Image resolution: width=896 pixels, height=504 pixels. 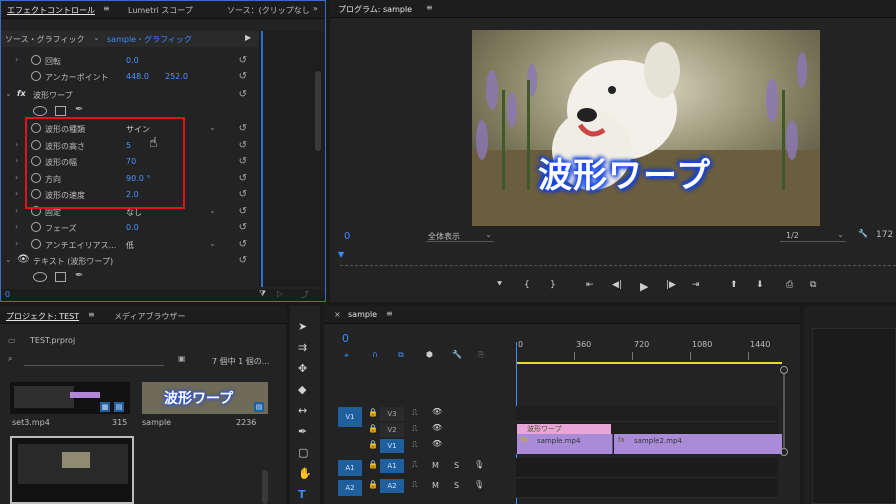 I want to click on play-icon: ▶, so click(x=644, y=286).